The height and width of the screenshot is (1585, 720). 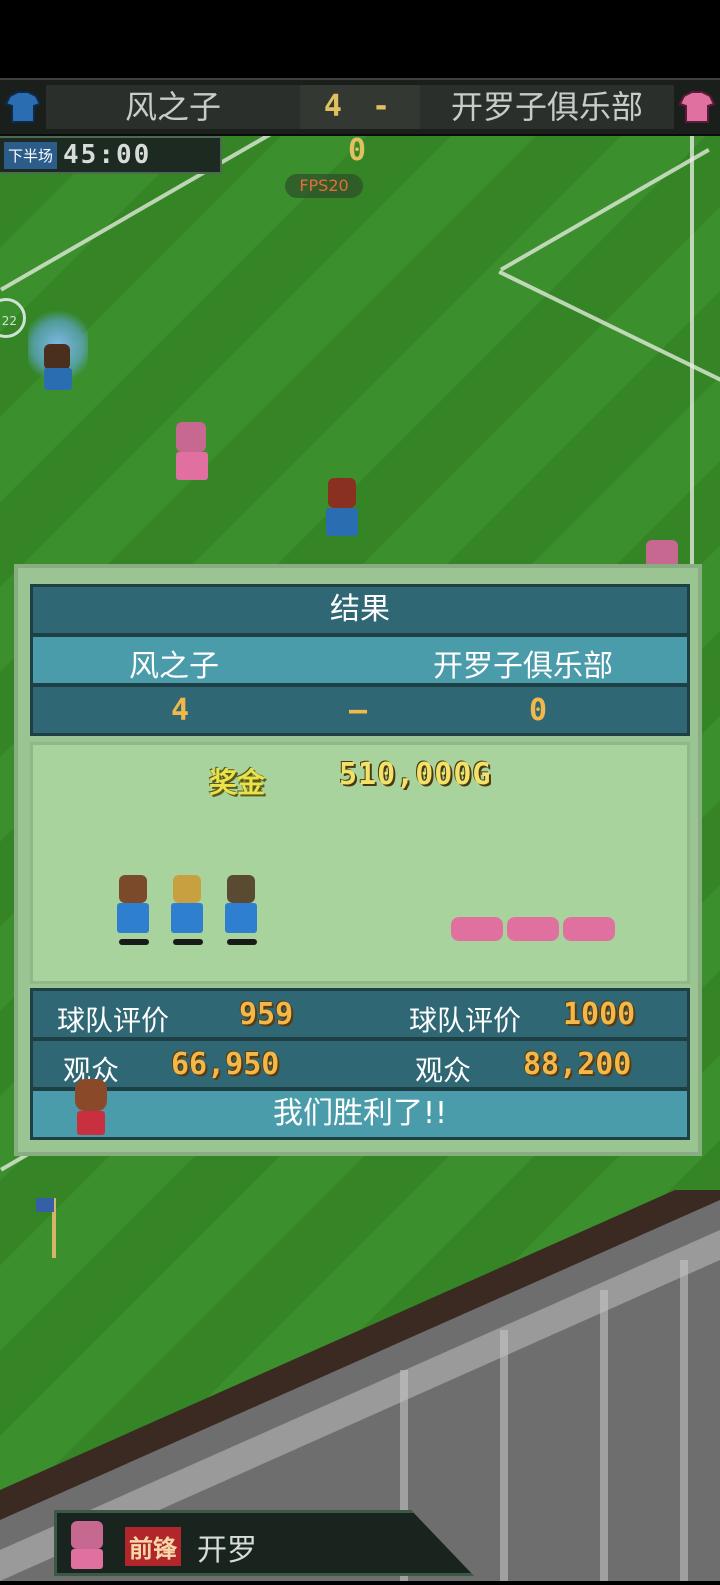 What do you see at coordinates (324, 186) in the screenshot?
I see `fps-counter: FPS20` at bounding box center [324, 186].